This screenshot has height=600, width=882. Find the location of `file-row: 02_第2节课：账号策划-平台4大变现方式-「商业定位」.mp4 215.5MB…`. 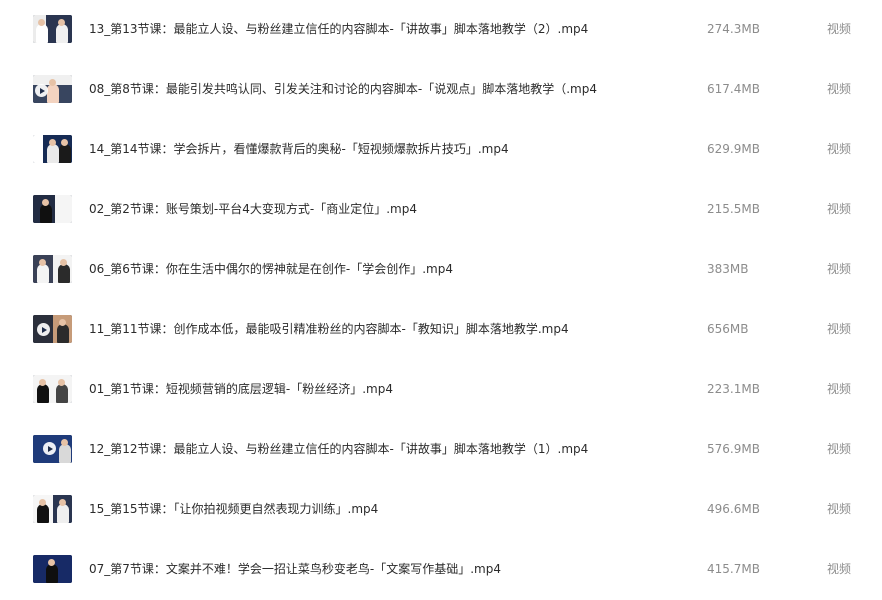

file-row: 02_第2节课：账号策划-平台4大变现方式-「商业定位」.mp4 215.5MB… is located at coordinates (441, 210).